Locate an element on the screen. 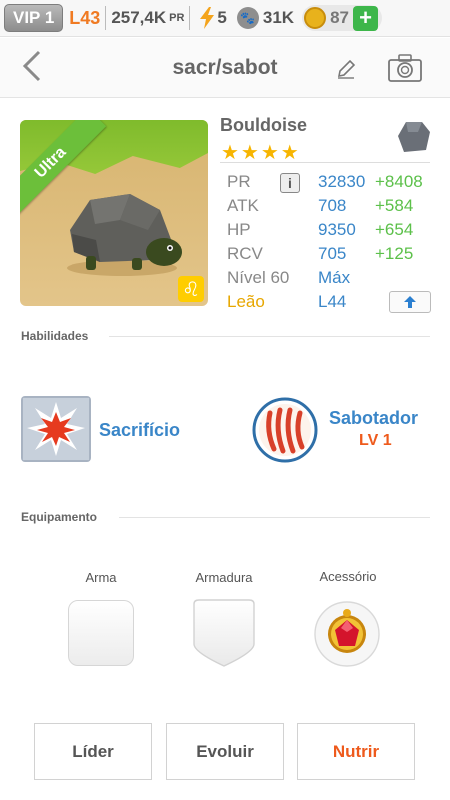 The width and height of the screenshot is (450, 800). section-title-equipment: Equipamento is located at coordinates (59, 517).